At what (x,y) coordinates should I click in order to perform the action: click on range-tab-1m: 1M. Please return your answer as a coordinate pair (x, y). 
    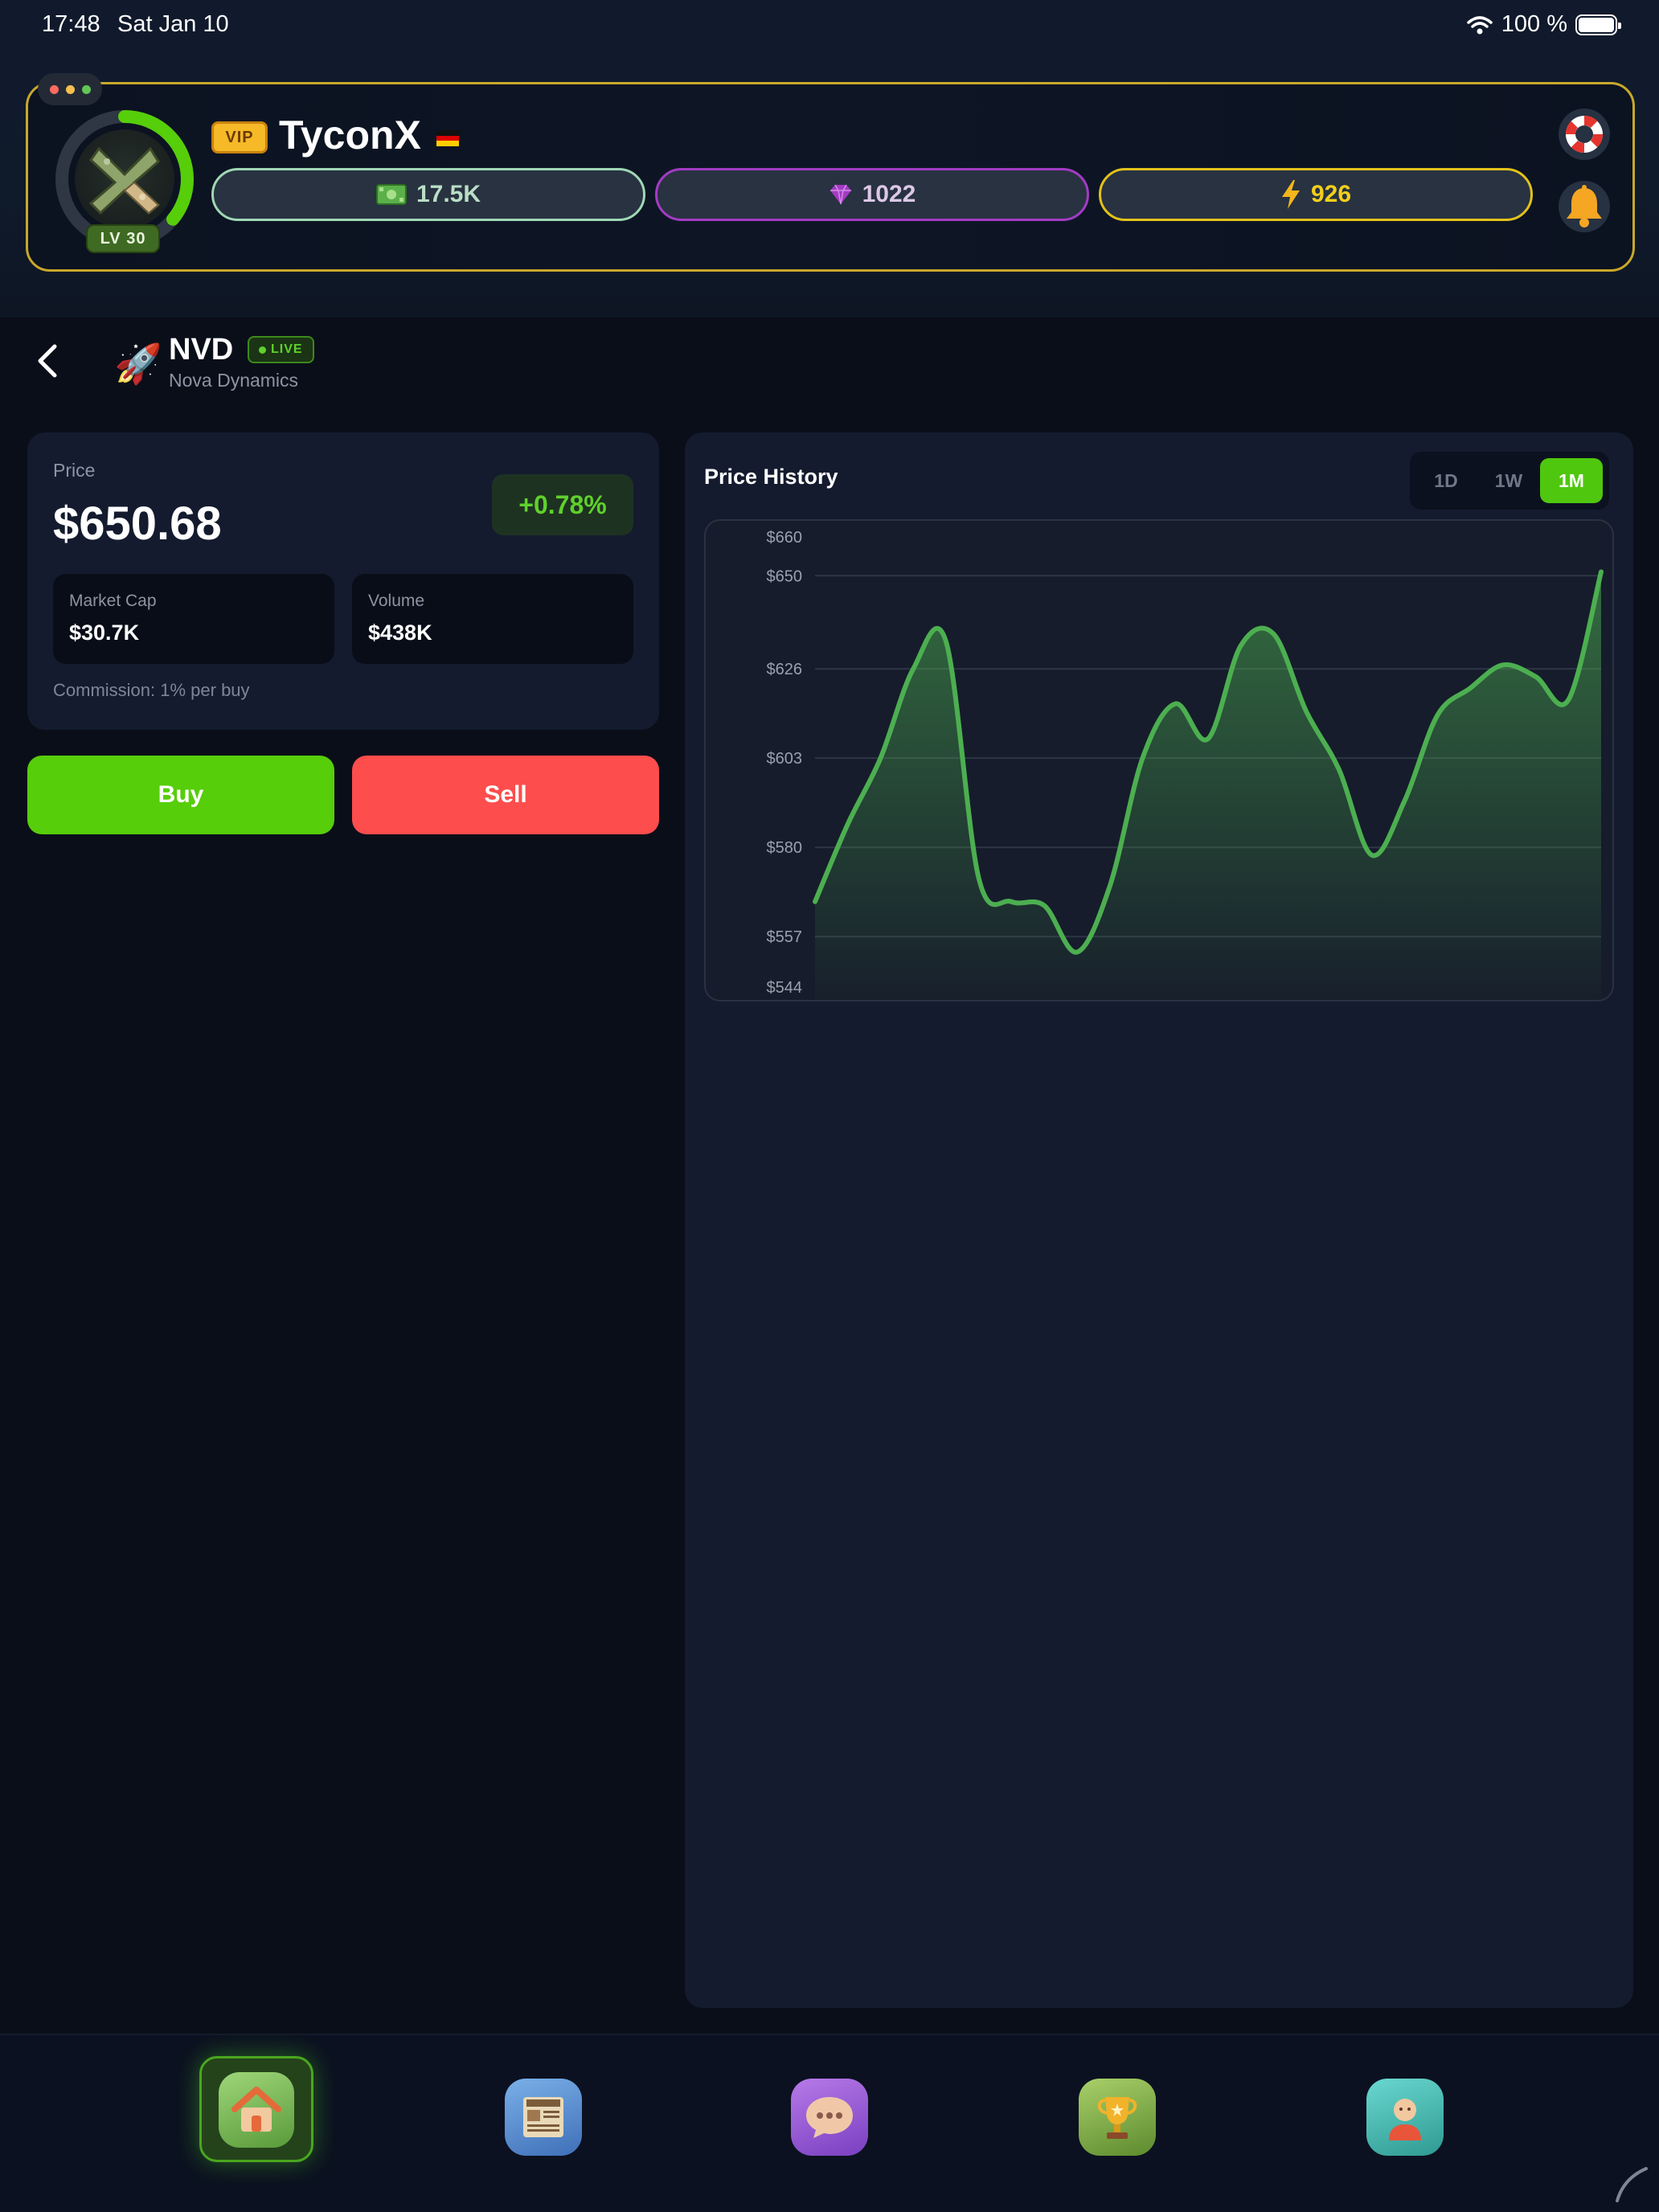
    Looking at the image, I should click on (1571, 480).